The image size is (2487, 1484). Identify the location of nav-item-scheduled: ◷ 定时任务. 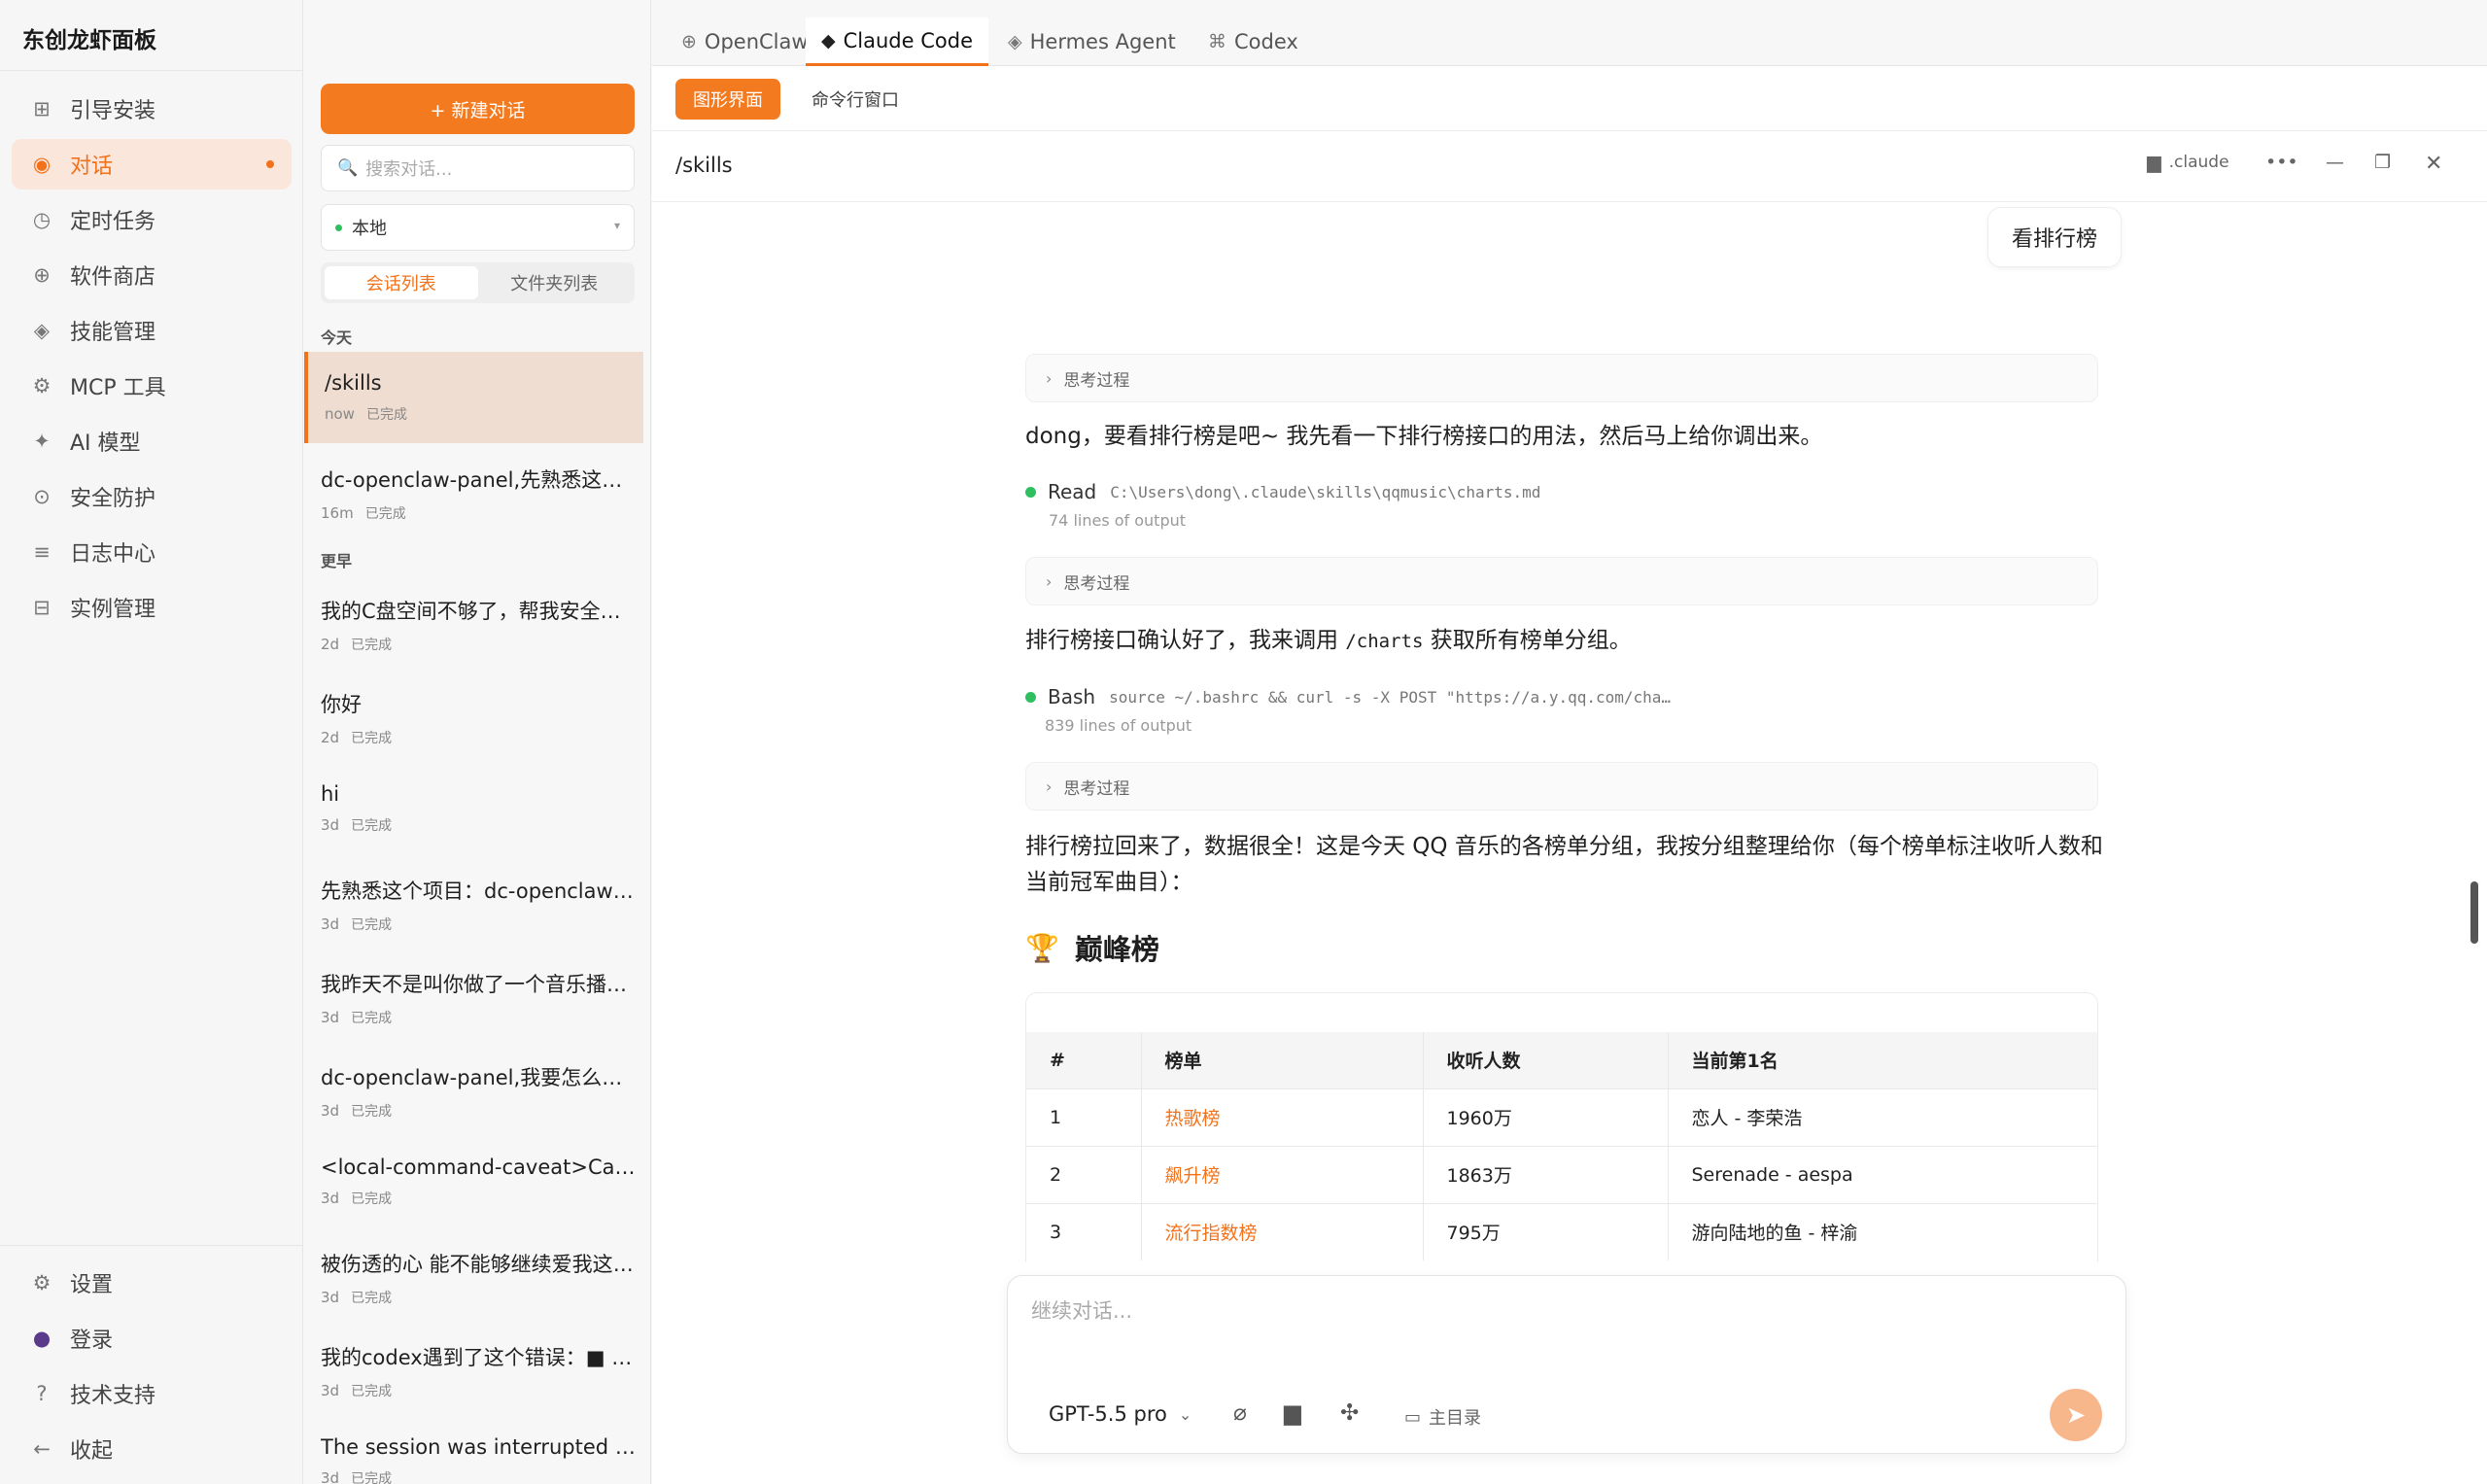
(152, 219).